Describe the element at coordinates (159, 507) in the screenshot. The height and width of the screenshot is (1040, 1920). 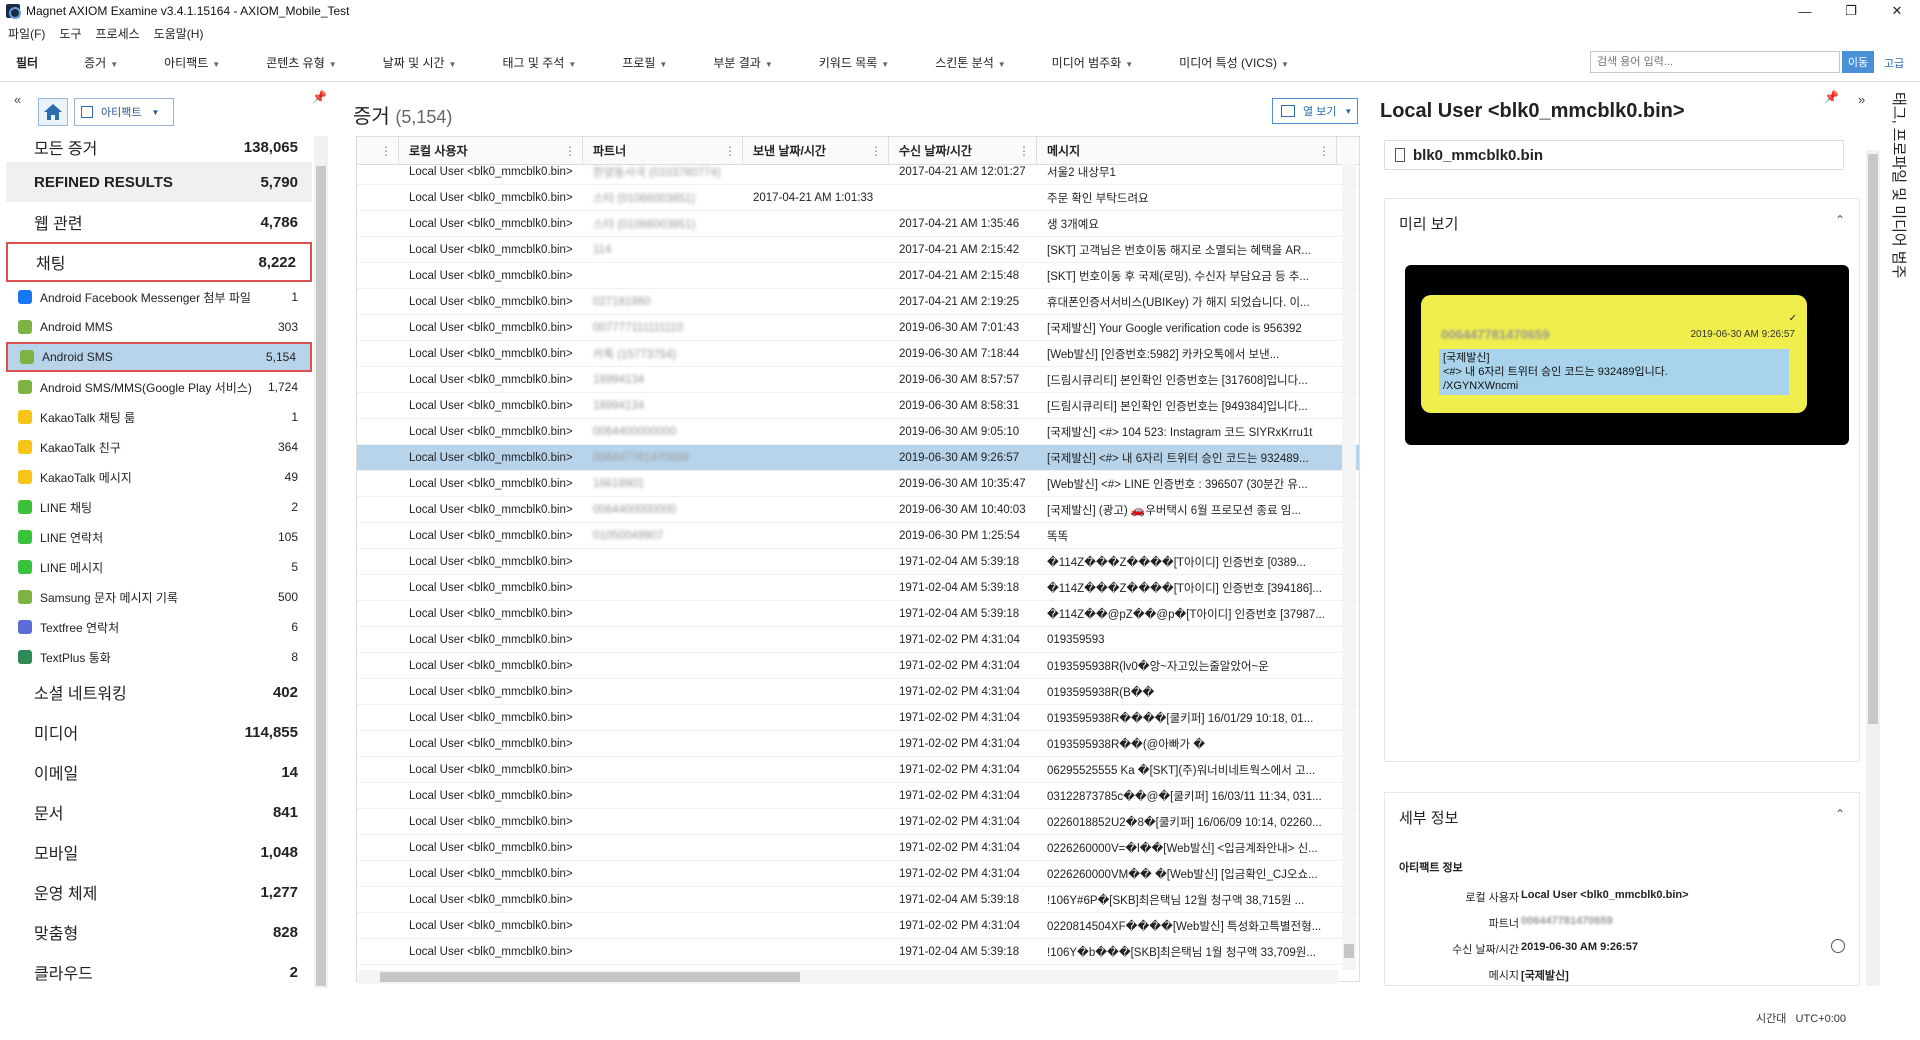
I see `chat-artifact-item: LINE 채팅 2` at that location.